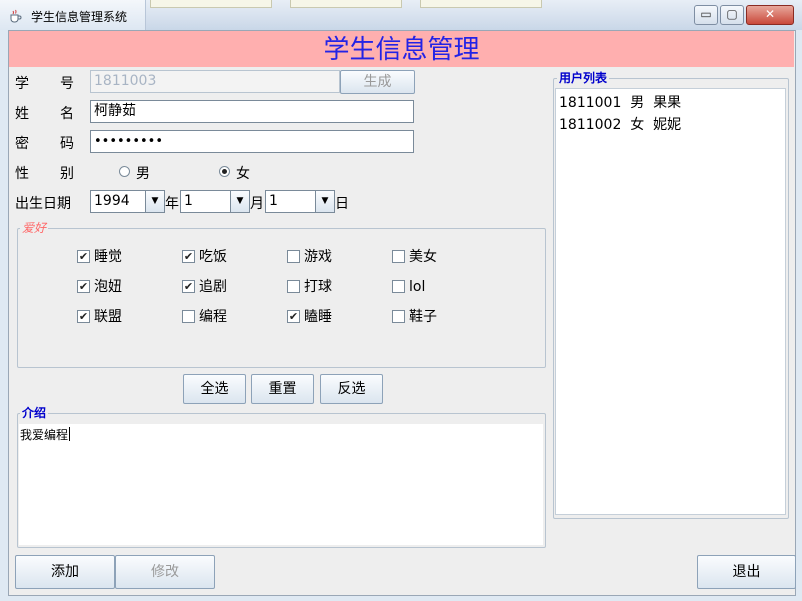 This screenshot has height=601, width=802. I want to click on hobby-label: 鞋子, so click(423, 317).